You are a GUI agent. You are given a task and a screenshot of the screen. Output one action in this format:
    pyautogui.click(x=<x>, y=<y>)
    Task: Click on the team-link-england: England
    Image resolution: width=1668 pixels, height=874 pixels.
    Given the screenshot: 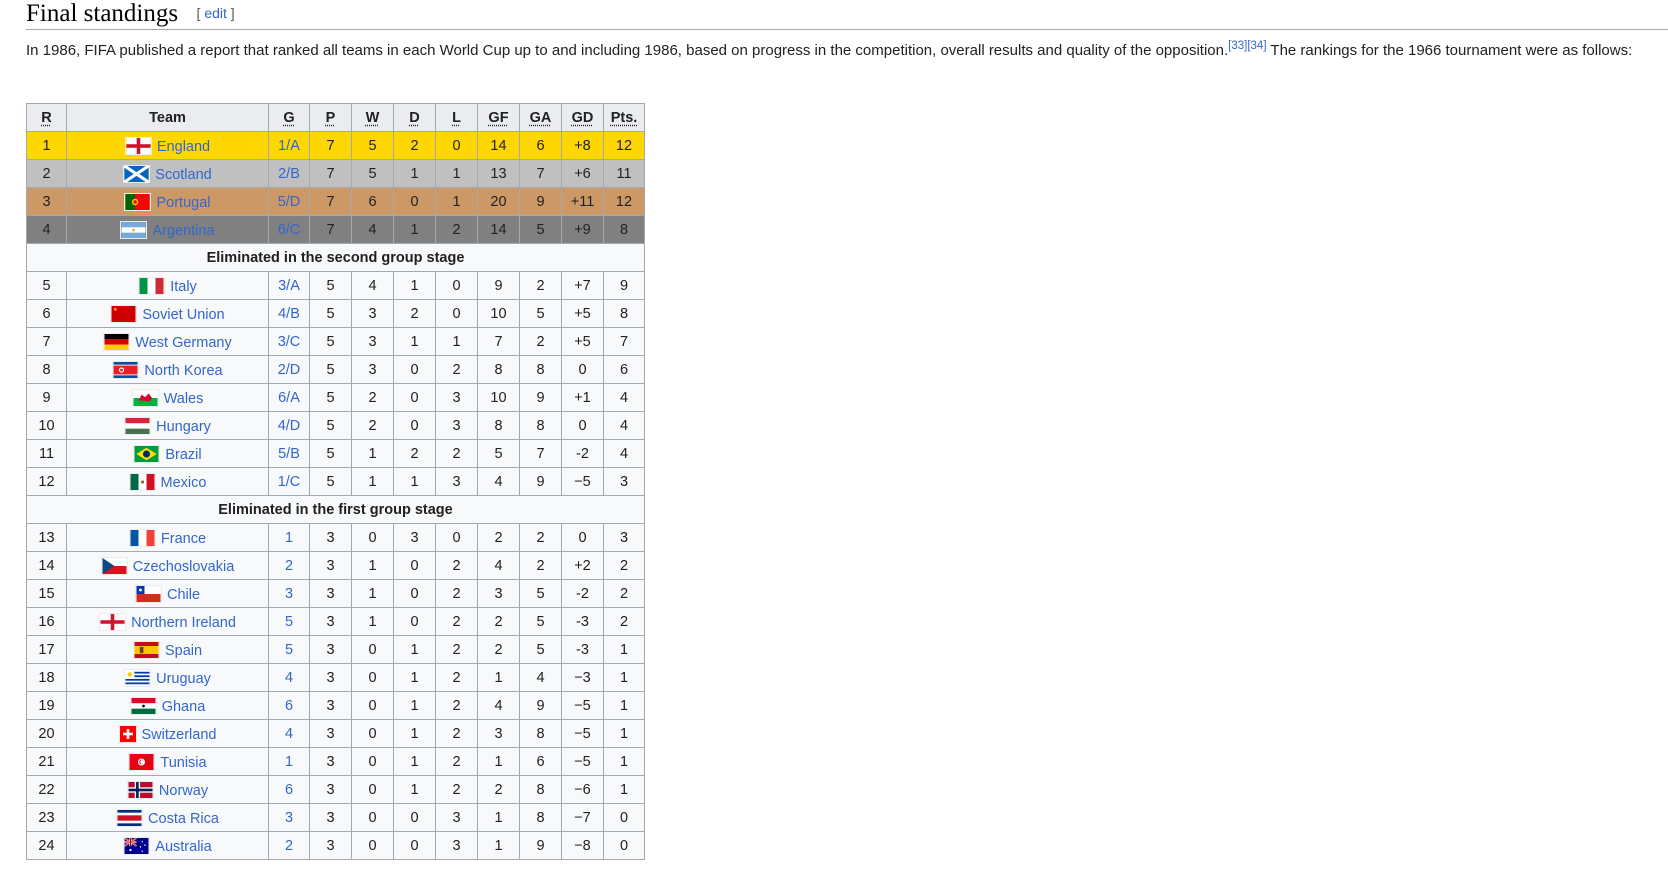 What is the action you would take?
    pyautogui.click(x=183, y=147)
    